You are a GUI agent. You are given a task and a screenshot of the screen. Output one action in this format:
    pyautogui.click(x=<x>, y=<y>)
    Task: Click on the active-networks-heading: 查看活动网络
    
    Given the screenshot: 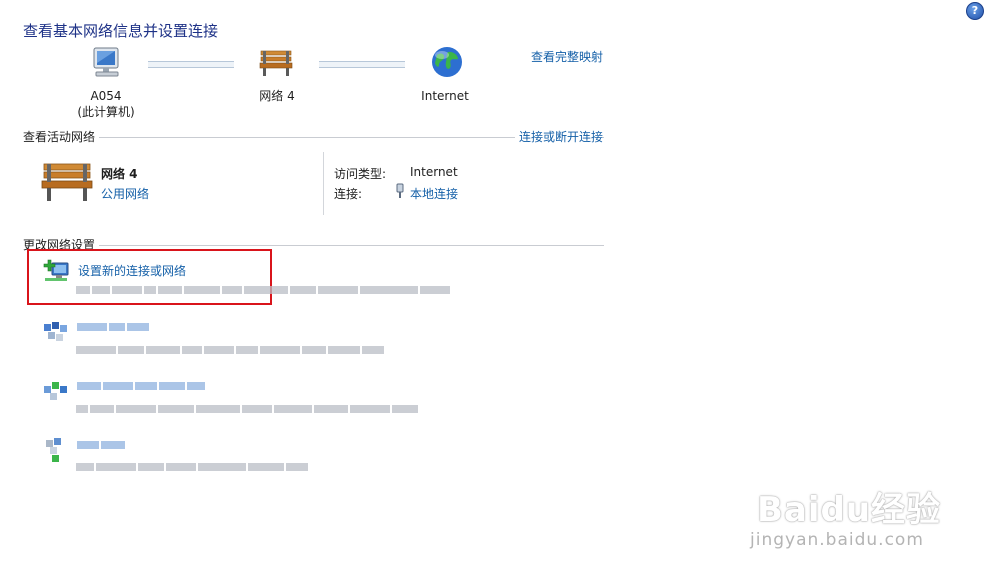 What is the action you would take?
    pyautogui.click(x=61, y=136)
    